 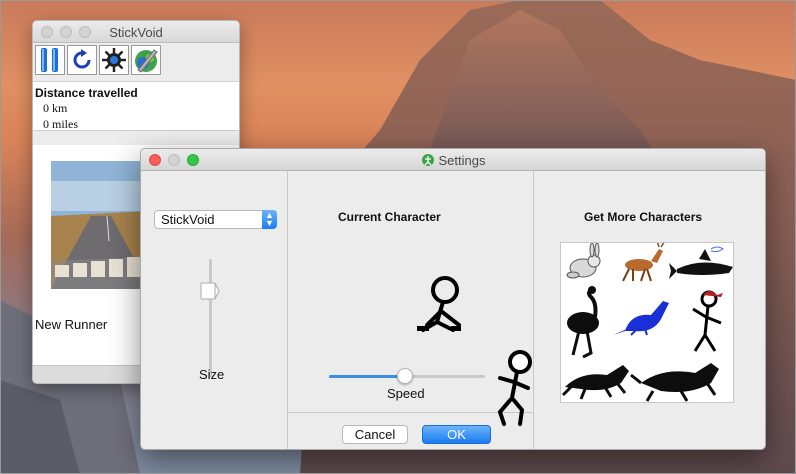 What do you see at coordinates (439, 304) in the screenshot?
I see `current-character-preview` at bounding box center [439, 304].